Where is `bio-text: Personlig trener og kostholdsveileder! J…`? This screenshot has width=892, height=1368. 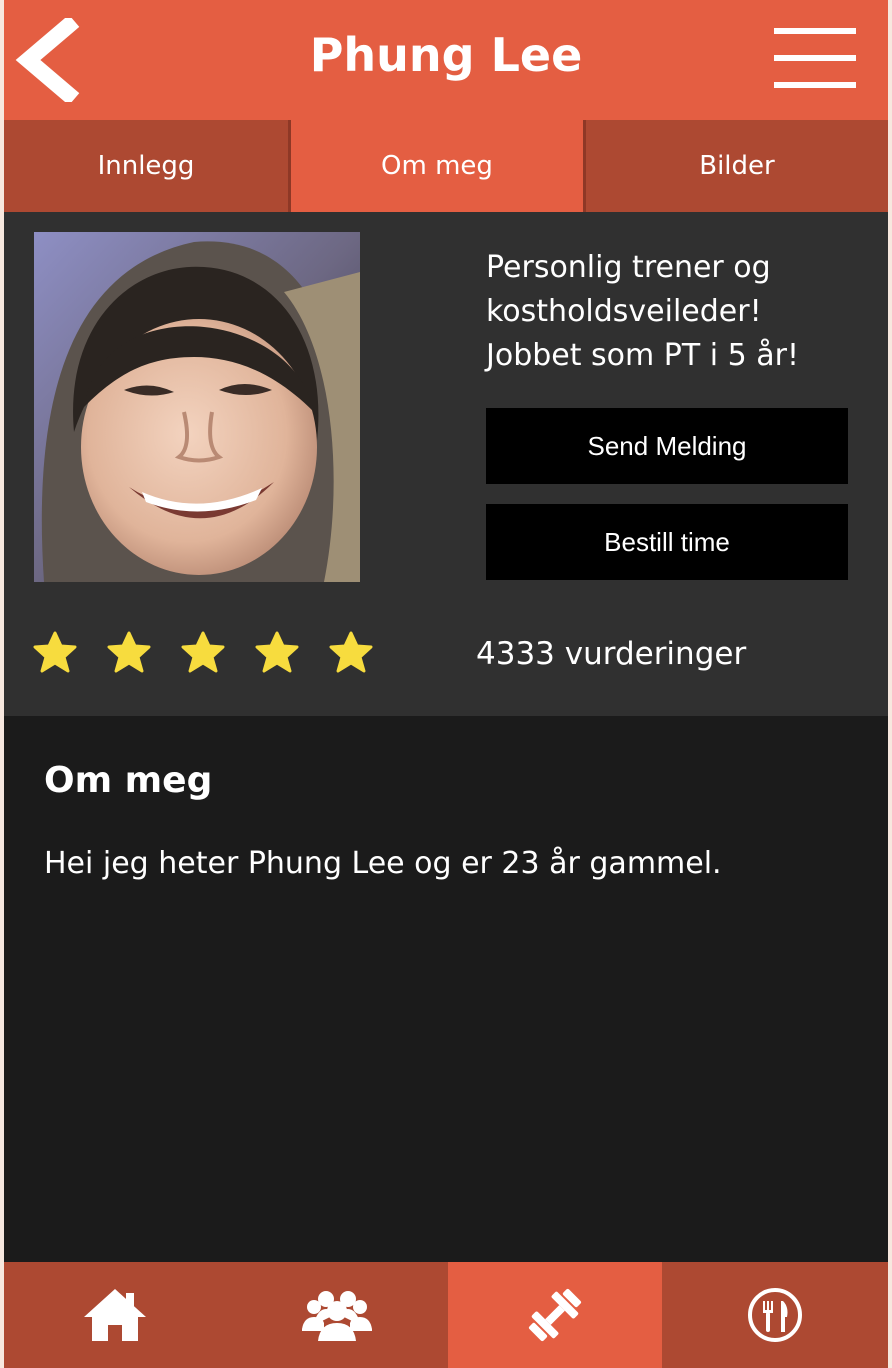
bio-text: Personlig trener og kostholdsveileder! J… is located at coordinates (676, 312).